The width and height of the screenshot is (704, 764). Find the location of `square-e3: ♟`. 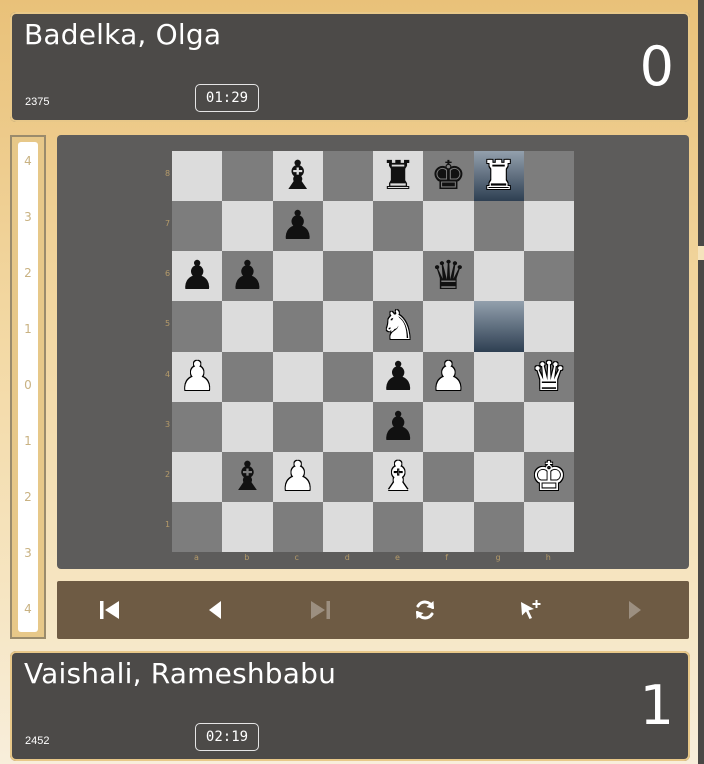

square-e3: ♟ is located at coordinates (398, 426).